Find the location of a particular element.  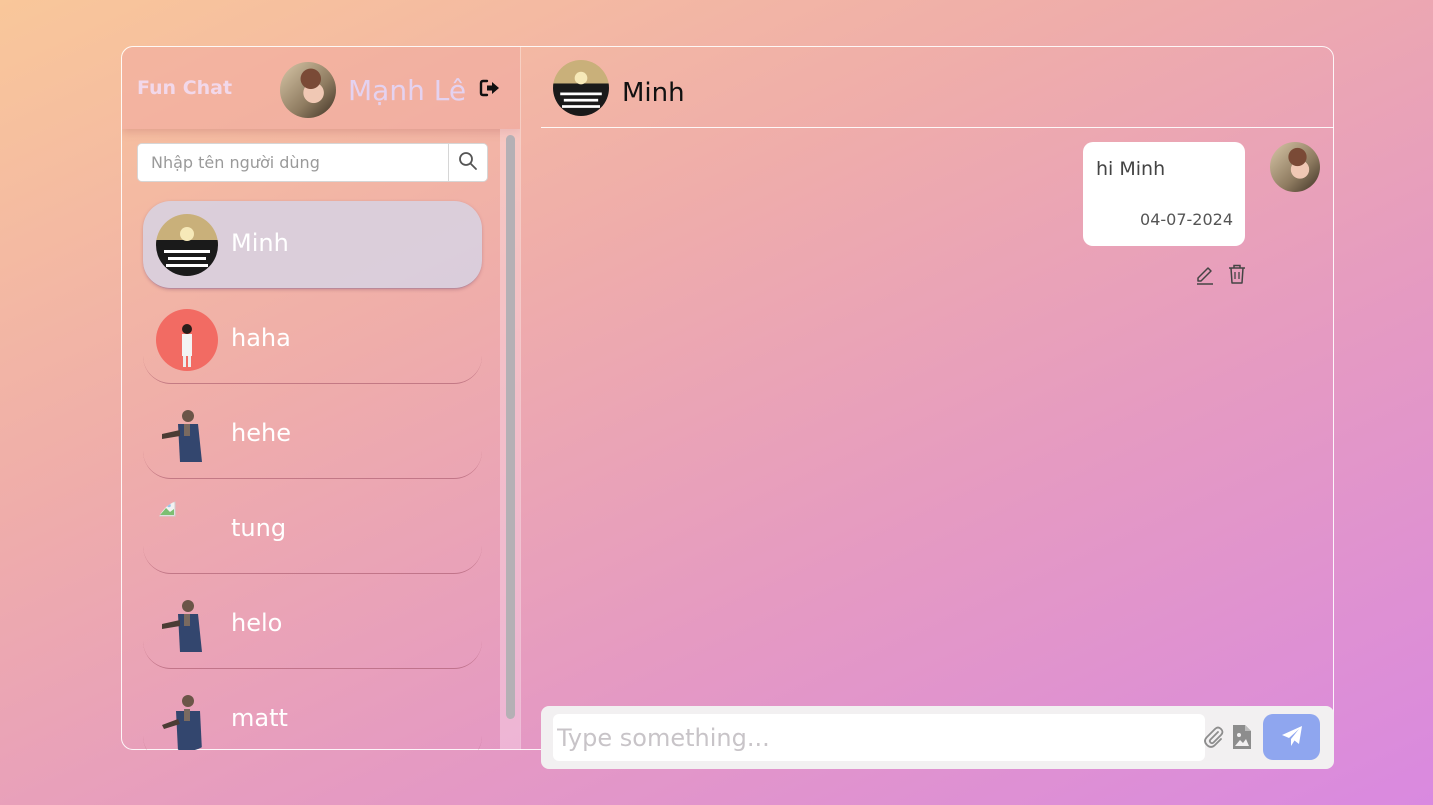

search-input is located at coordinates (293, 162).